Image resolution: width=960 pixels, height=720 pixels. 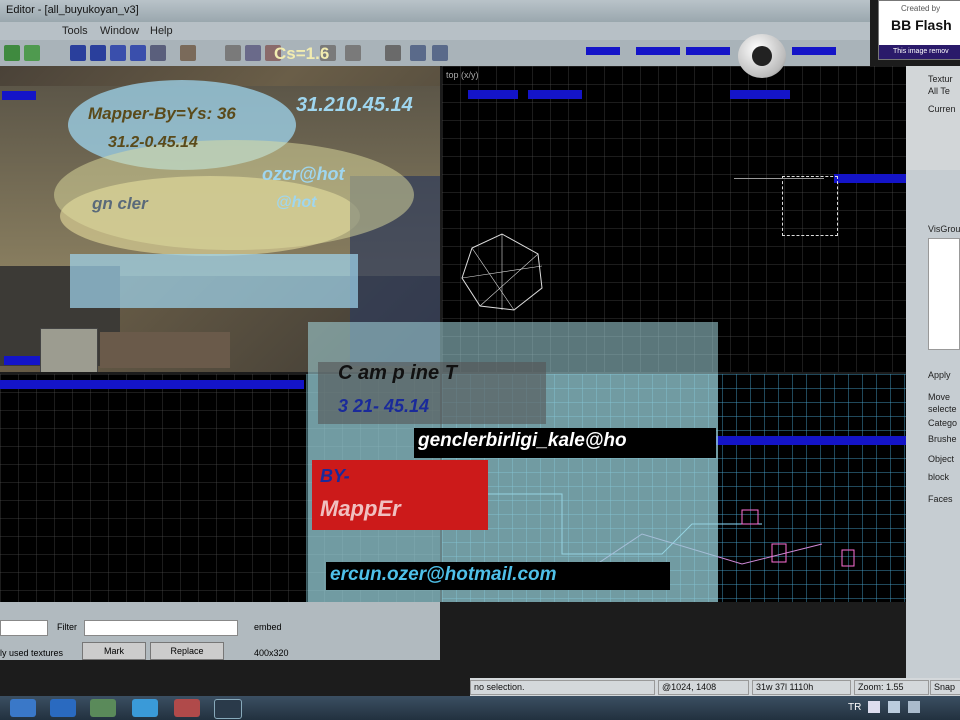 I want to click on apply-button: Apply, so click(x=939, y=375).